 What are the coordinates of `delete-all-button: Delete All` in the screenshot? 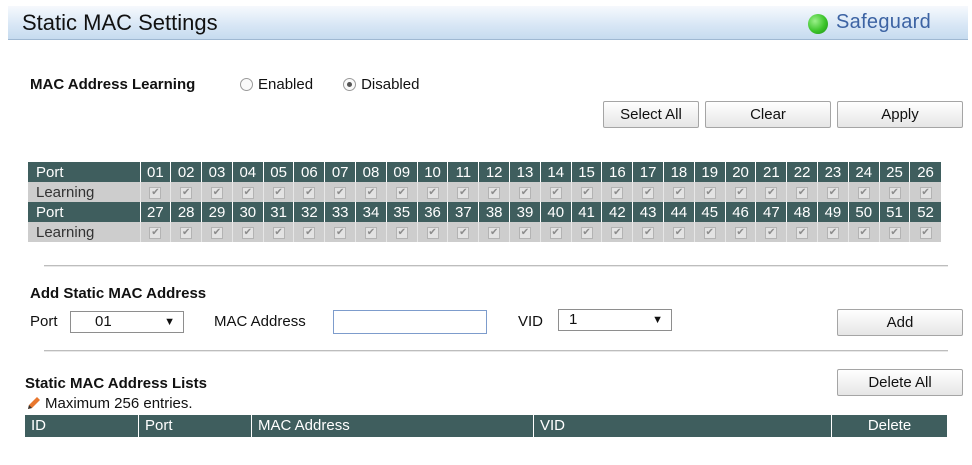 It's located at (900, 382).